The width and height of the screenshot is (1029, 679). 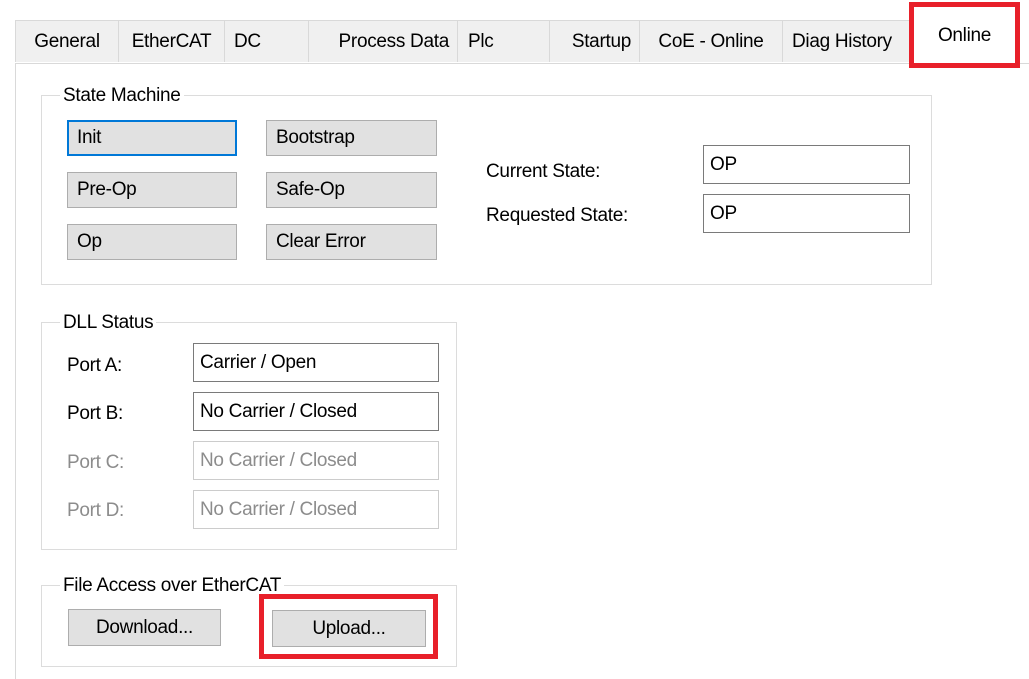 What do you see at coordinates (711, 41) in the screenshot?
I see `tab-coe-online: CoE - Online` at bounding box center [711, 41].